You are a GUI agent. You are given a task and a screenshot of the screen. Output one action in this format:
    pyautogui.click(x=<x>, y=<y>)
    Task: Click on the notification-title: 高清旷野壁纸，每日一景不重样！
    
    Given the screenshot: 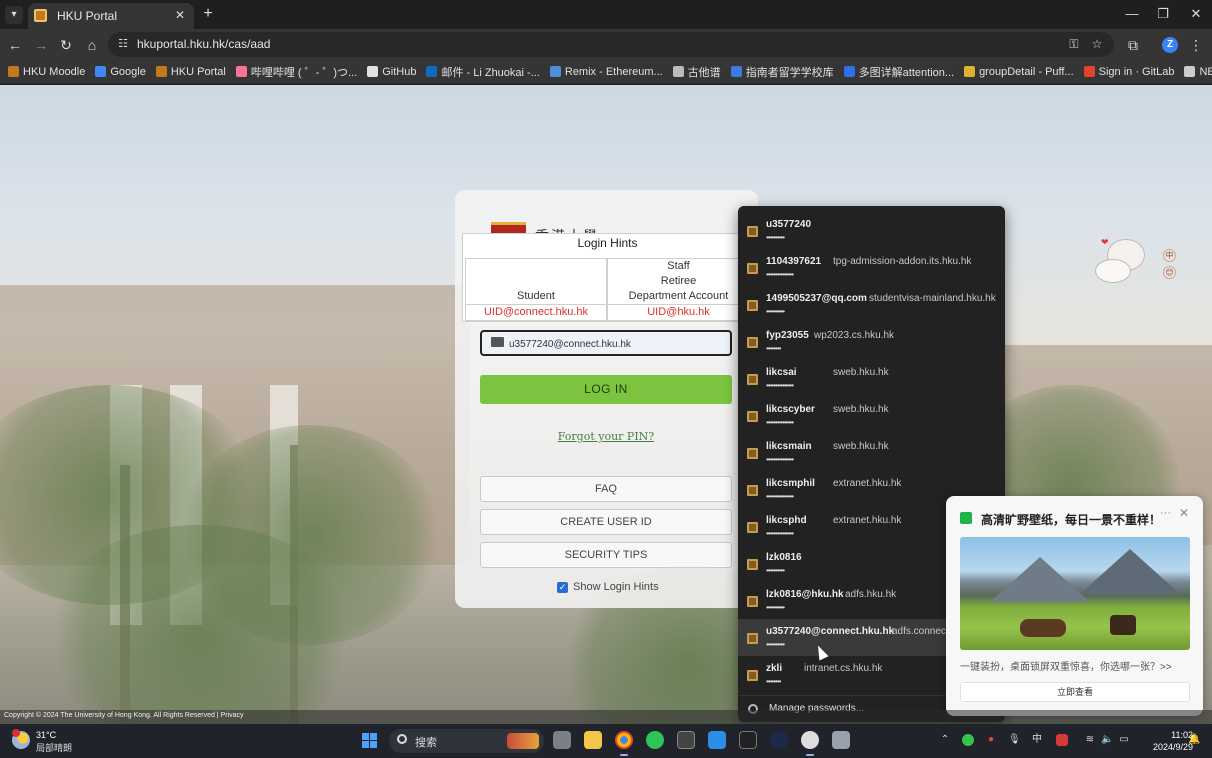 What is the action you would take?
    pyautogui.click(x=1071, y=520)
    